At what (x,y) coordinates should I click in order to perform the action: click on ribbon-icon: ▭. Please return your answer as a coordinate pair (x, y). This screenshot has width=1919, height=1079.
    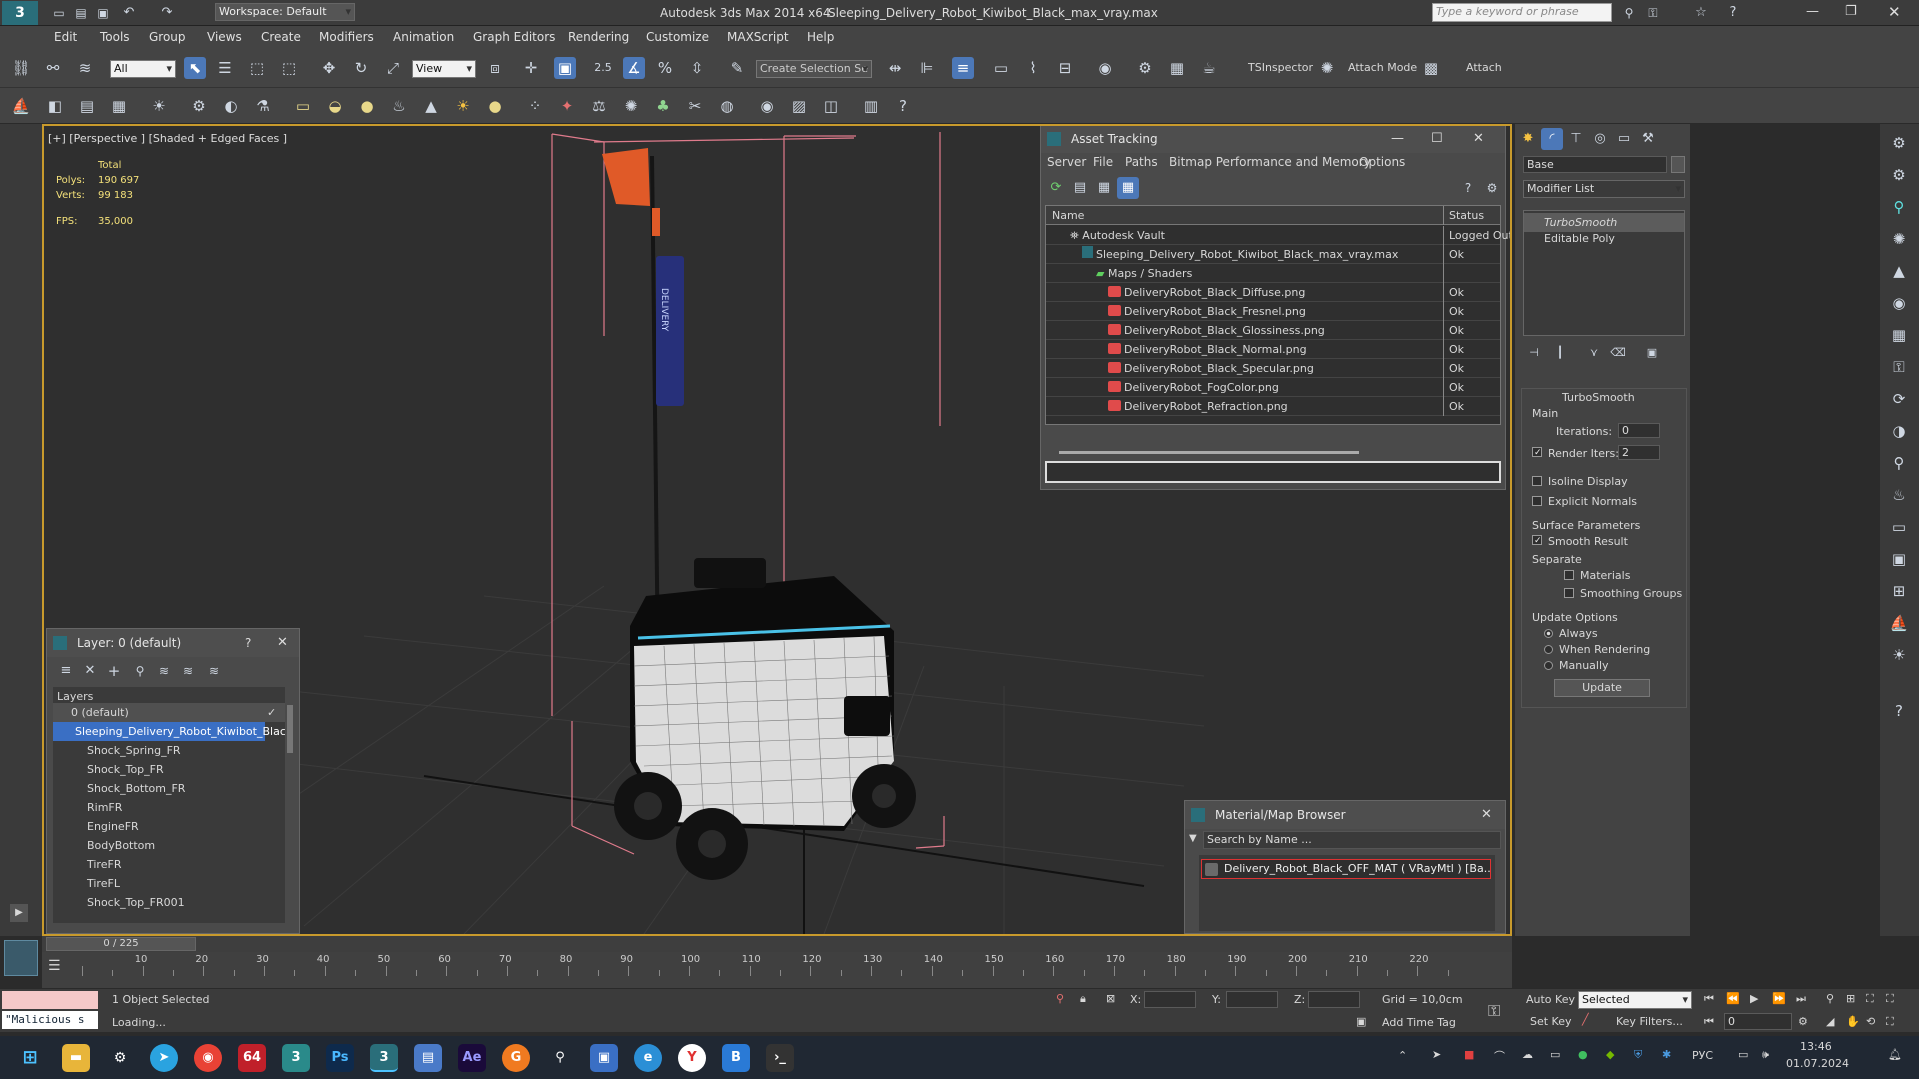
    Looking at the image, I should click on (1001, 68).